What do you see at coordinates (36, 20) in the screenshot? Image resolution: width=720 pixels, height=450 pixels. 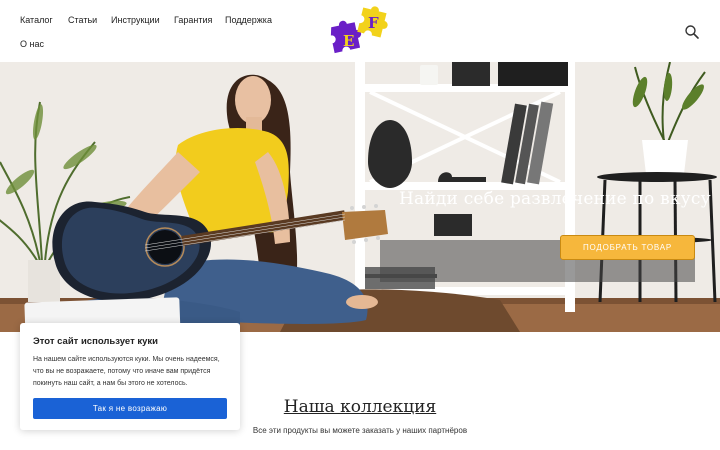 I see `nav-item-catalog: Каталог` at bounding box center [36, 20].